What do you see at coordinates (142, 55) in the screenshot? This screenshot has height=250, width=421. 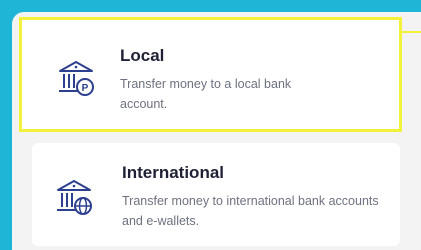 I see `local-option-title: Local` at bounding box center [142, 55].